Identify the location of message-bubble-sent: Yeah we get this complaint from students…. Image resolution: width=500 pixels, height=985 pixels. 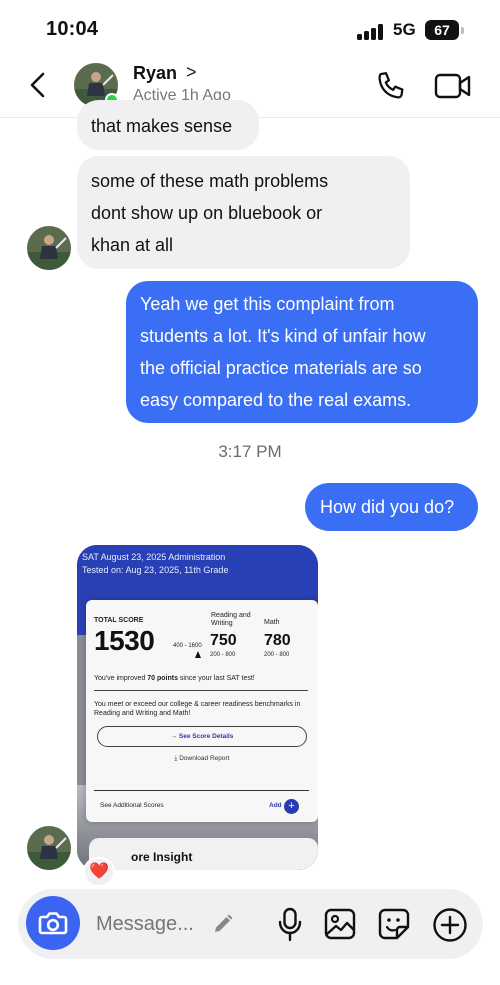
(302, 352).